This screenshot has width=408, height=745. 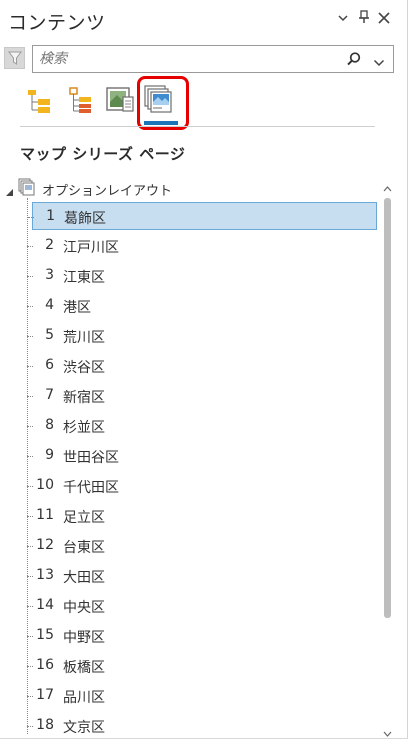 I want to click on layout-pages-icon, so click(x=27, y=187).